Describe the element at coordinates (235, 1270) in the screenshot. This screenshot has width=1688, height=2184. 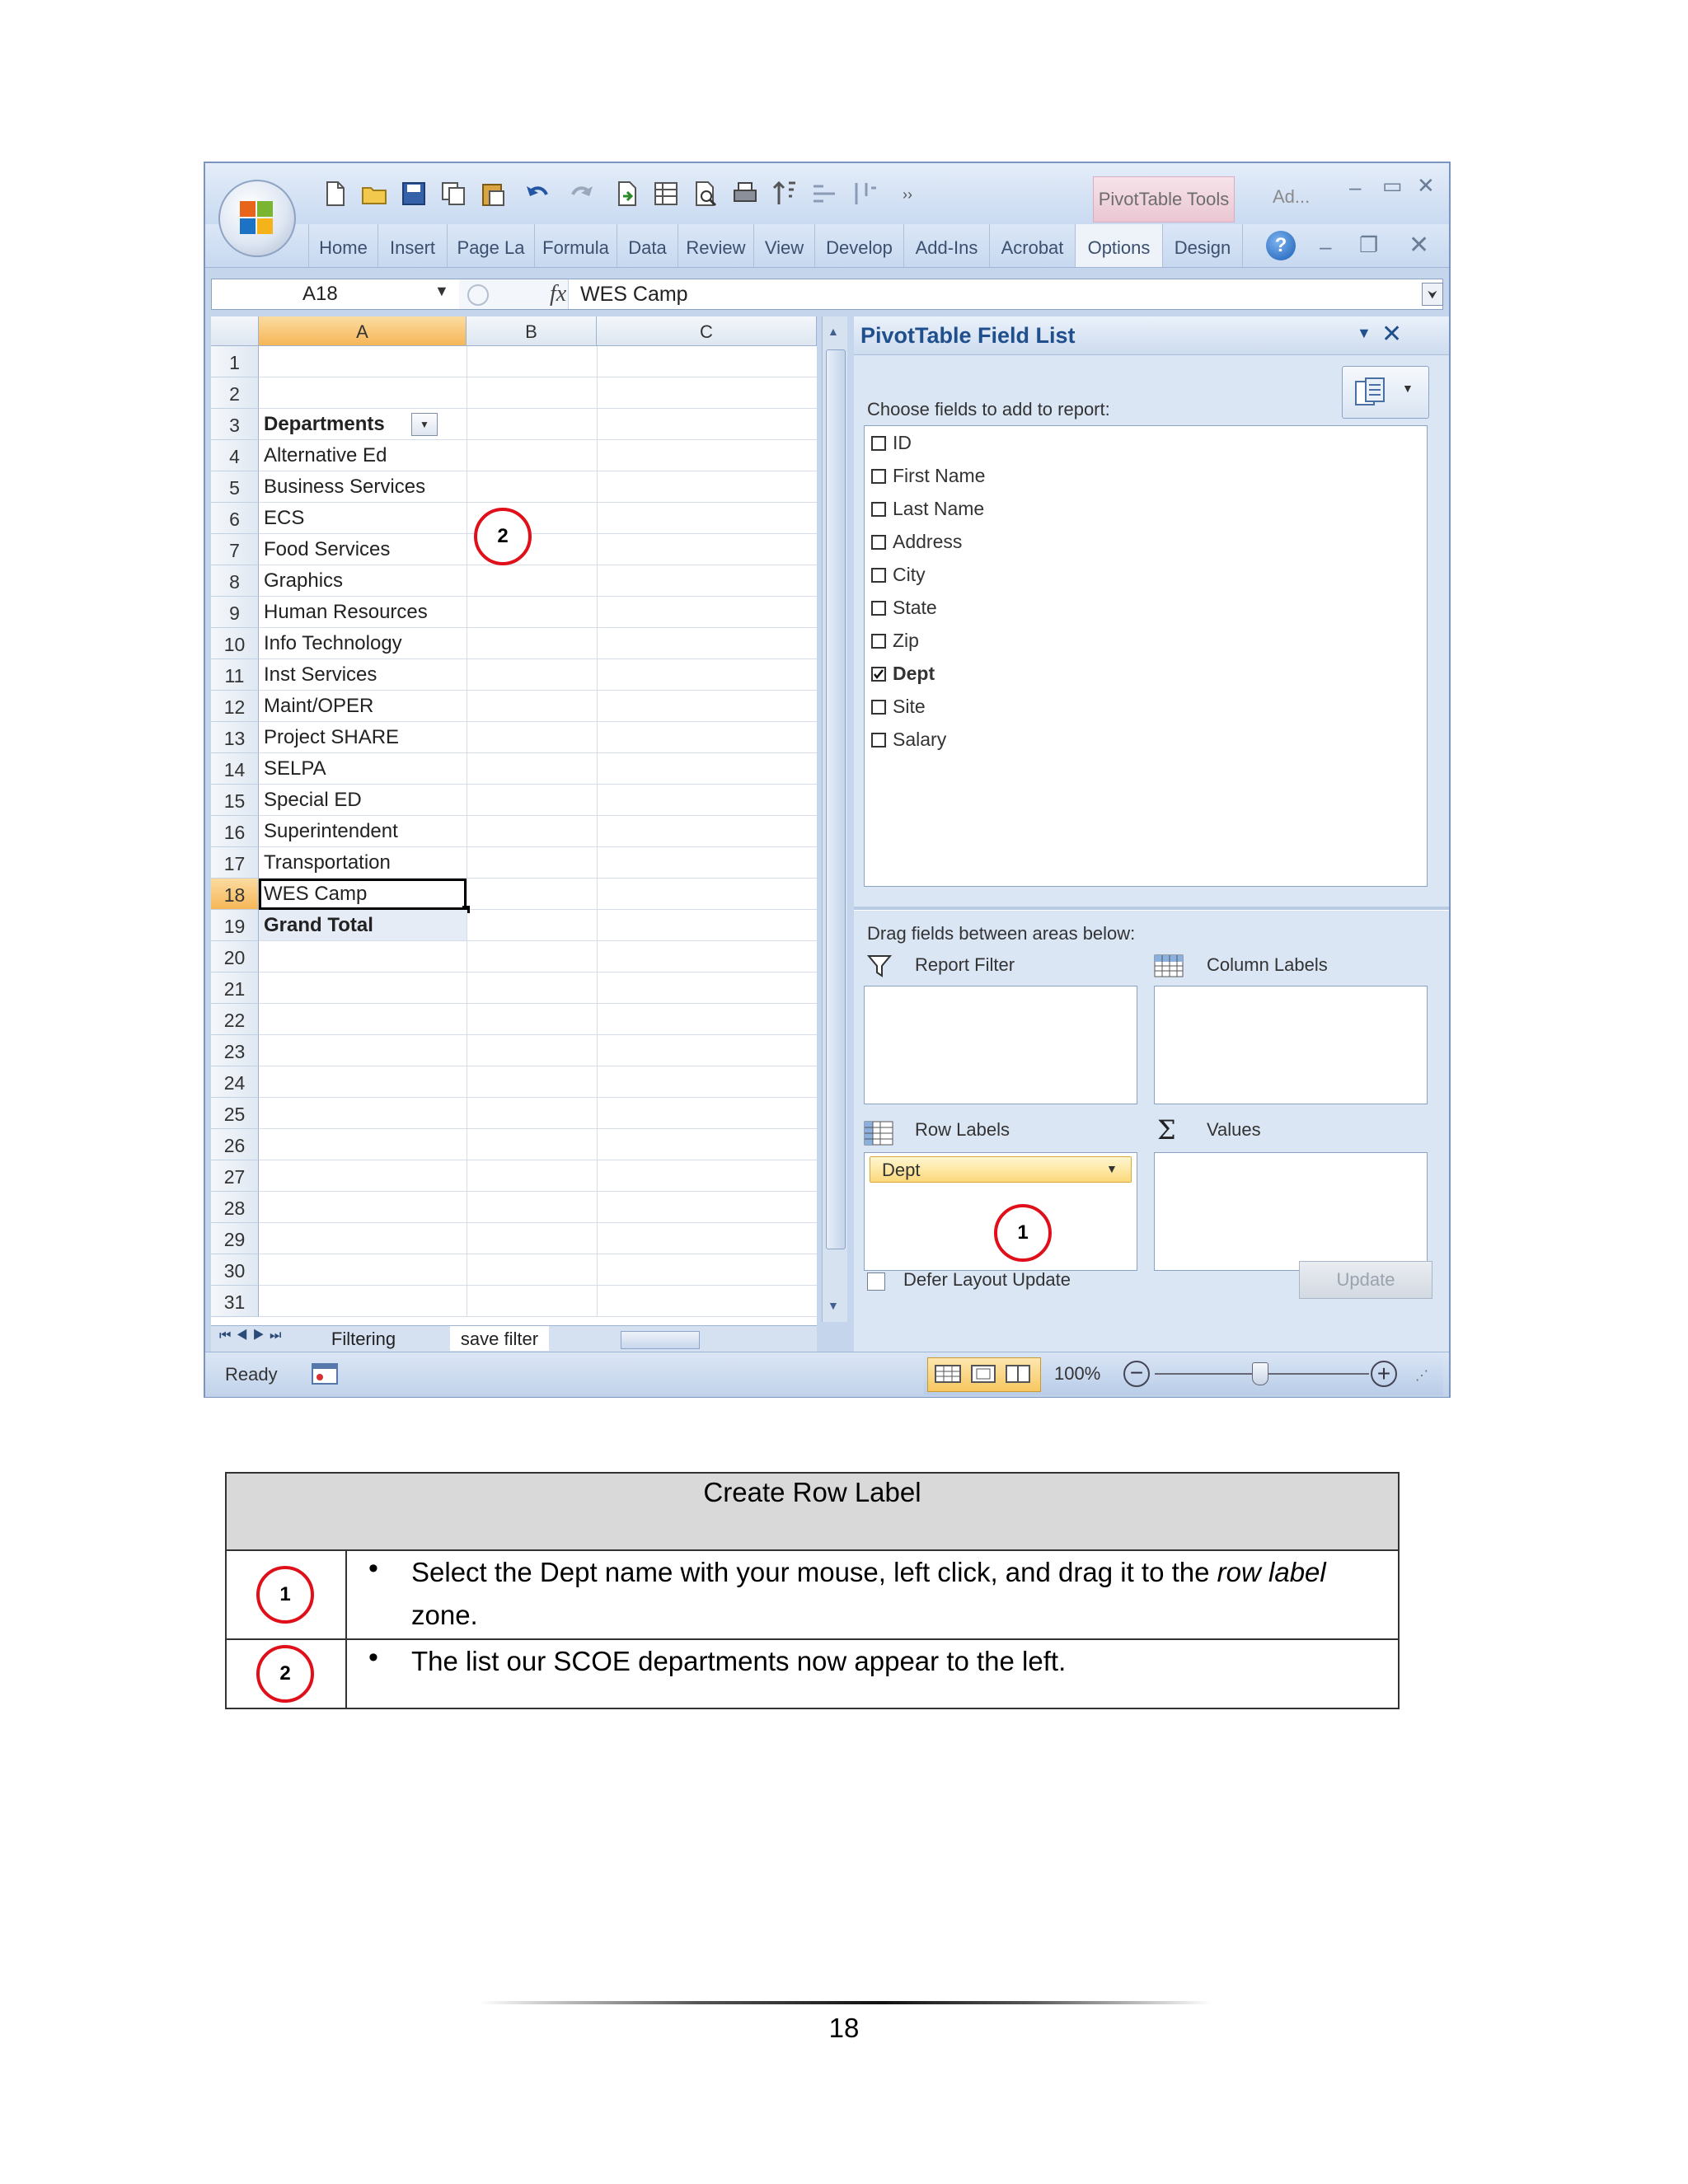
I see `row-header: 30` at that location.